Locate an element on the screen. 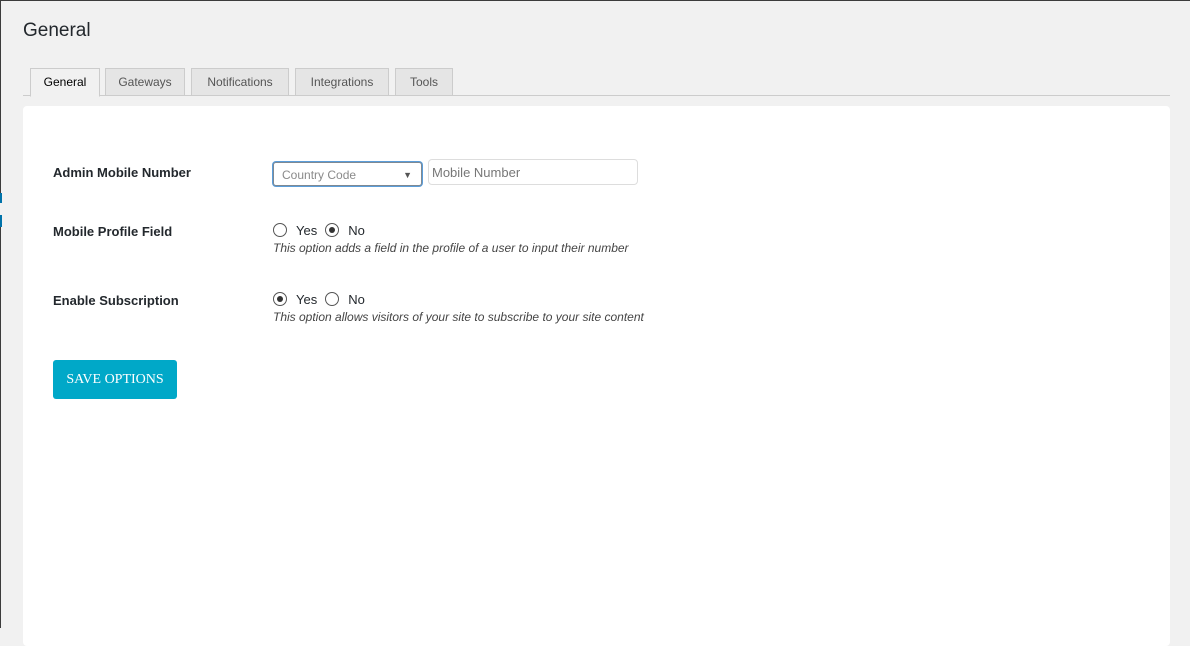  country-code-value: Country Code is located at coordinates (319, 175).